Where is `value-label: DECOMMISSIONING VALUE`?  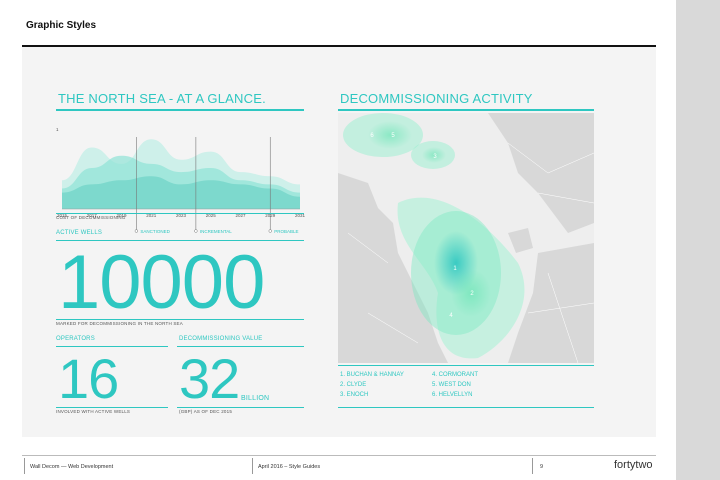 value-label: DECOMMISSIONING VALUE is located at coordinates (221, 339).